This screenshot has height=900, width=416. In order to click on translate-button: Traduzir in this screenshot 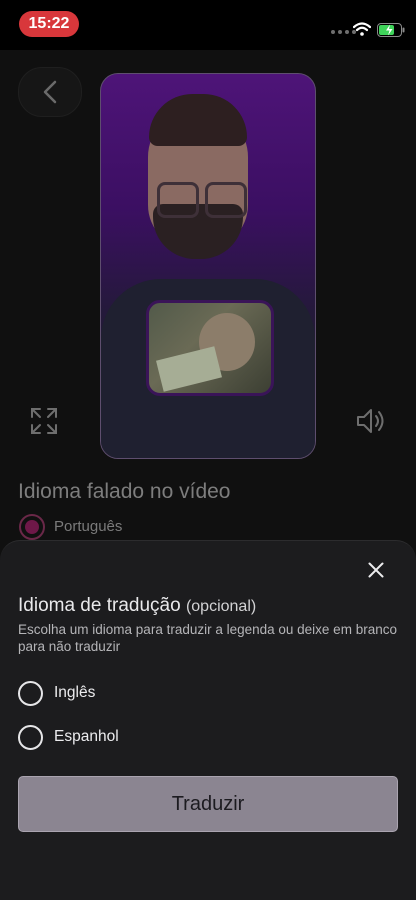, I will do `click(208, 804)`.